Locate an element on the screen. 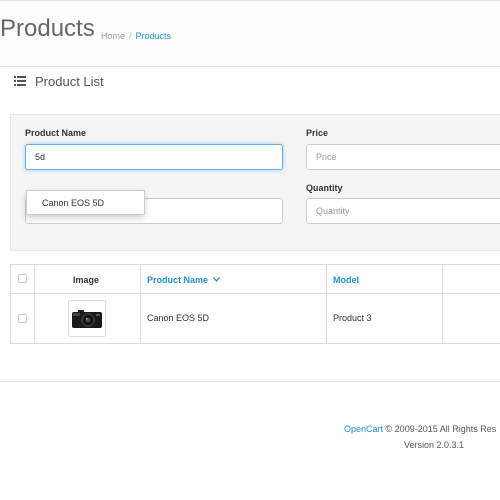 This screenshot has height=500, width=500. table-row: Canon EOS 5D Product 3 is located at coordinates (255, 319).